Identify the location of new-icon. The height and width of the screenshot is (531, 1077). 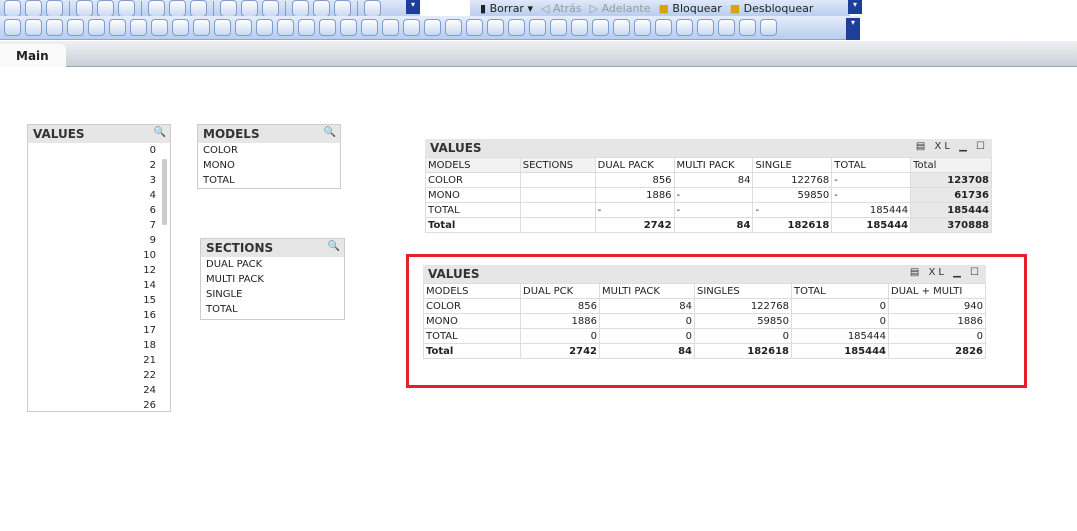
(12, 8).